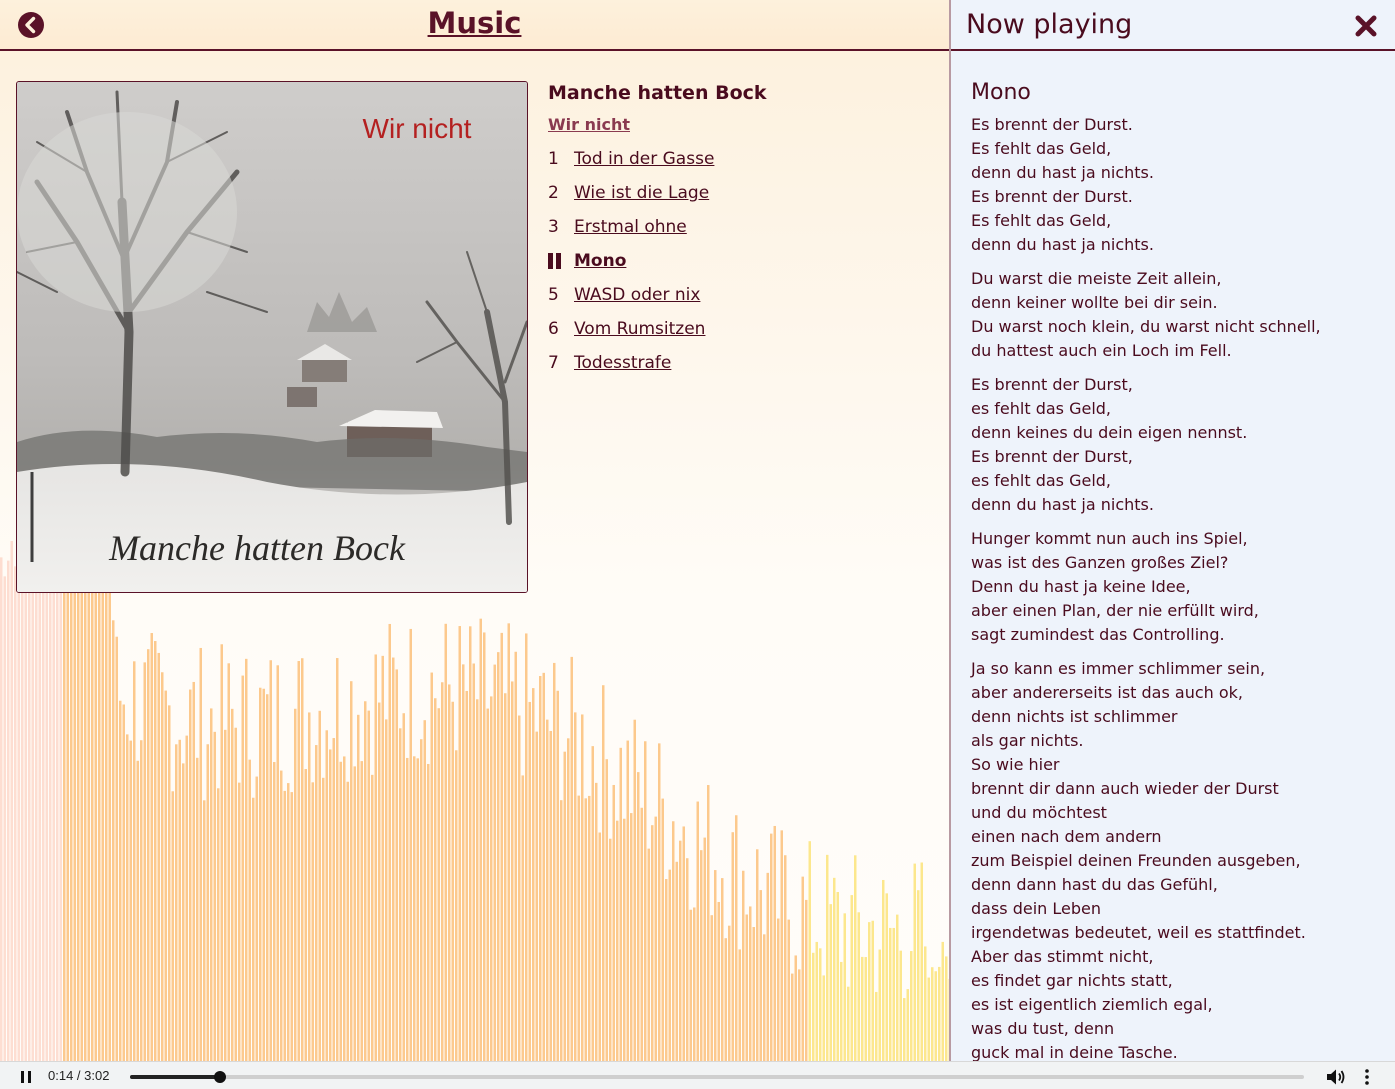  I want to click on volume-button, so click(1336, 1077).